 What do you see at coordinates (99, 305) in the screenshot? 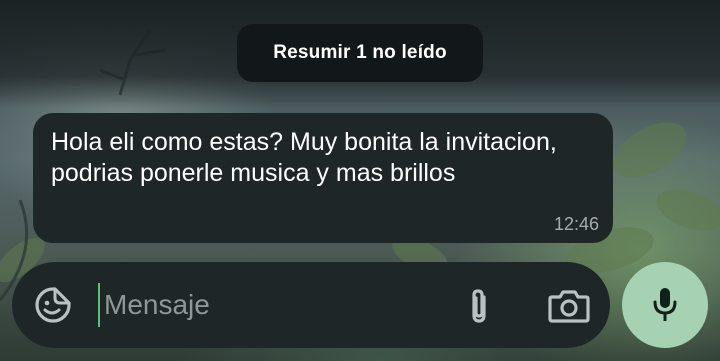
I see `text-cursor` at bounding box center [99, 305].